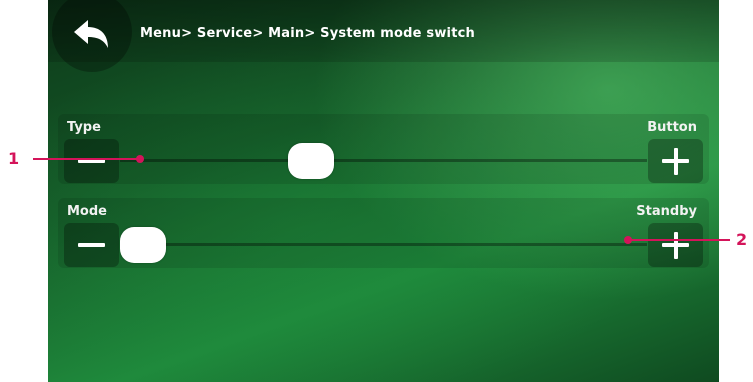  I want to click on callout-1-label: 1, so click(14, 158).